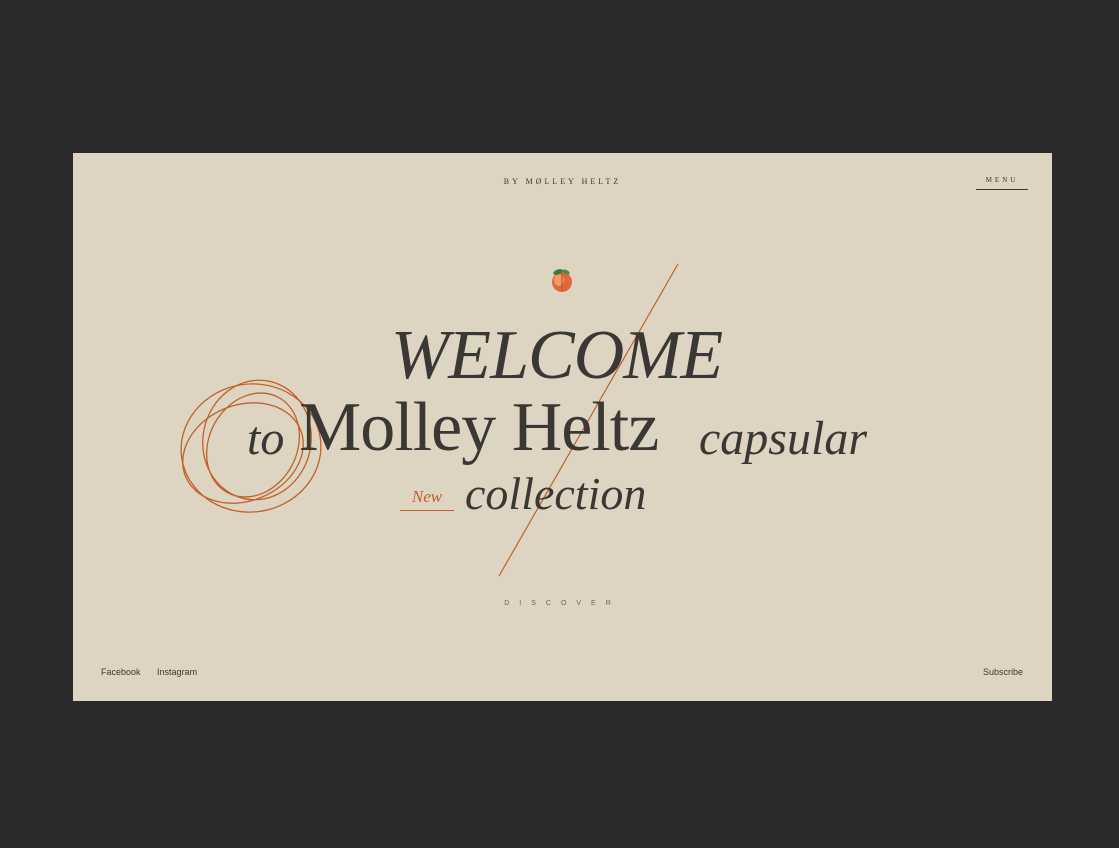  Describe the element at coordinates (783, 438) in the screenshot. I see `headline-capsular: capsular` at that location.